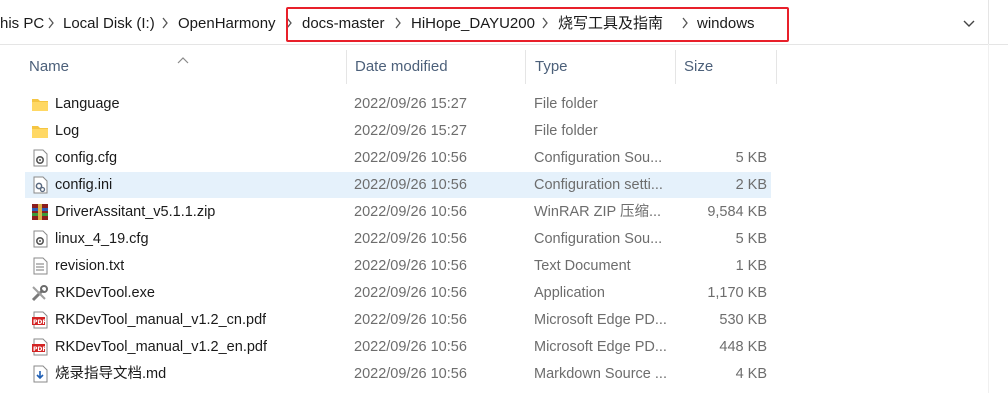 This screenshot has width=1008, height=393. Describe the element at coordinates (998, 218) in the screenshot. I see `scrollbar-track` at that location.